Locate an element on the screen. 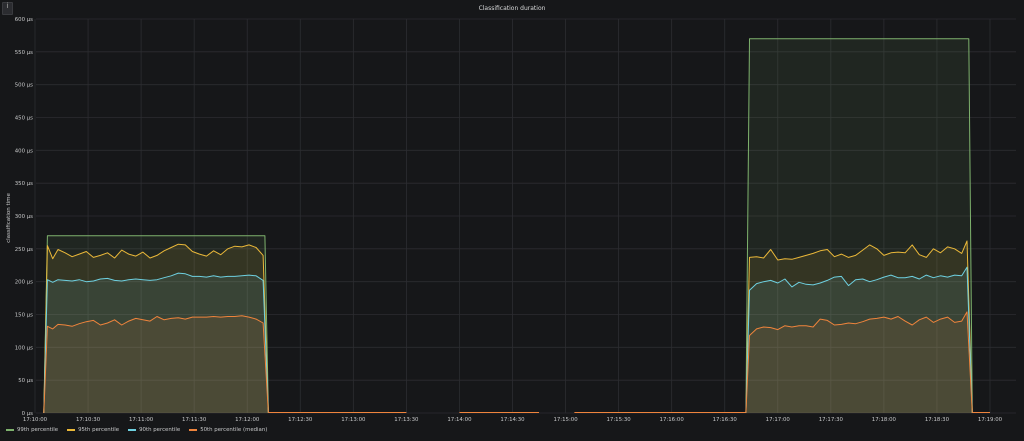 The height and width of the screenshot is (441, 1024). legend-item: 50th percentile (median) is located at coordinates (228, 430).